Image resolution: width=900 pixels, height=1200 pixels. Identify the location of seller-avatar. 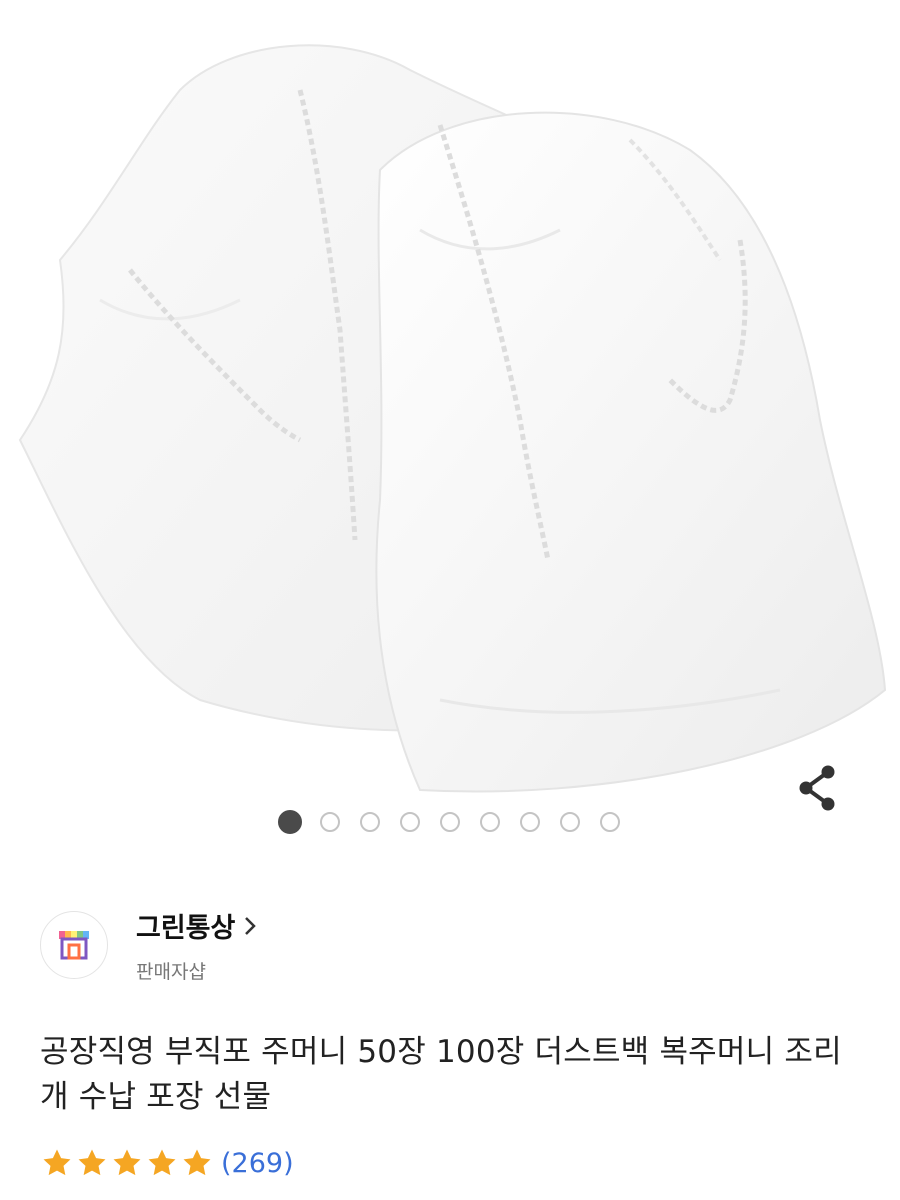
(74, 945).